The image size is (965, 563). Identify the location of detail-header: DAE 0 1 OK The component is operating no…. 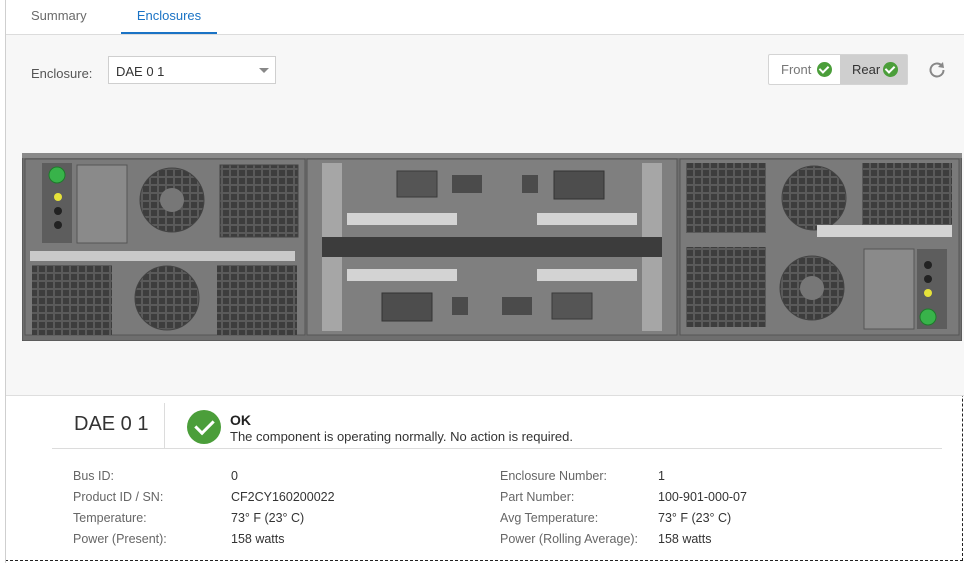
(497, 426).